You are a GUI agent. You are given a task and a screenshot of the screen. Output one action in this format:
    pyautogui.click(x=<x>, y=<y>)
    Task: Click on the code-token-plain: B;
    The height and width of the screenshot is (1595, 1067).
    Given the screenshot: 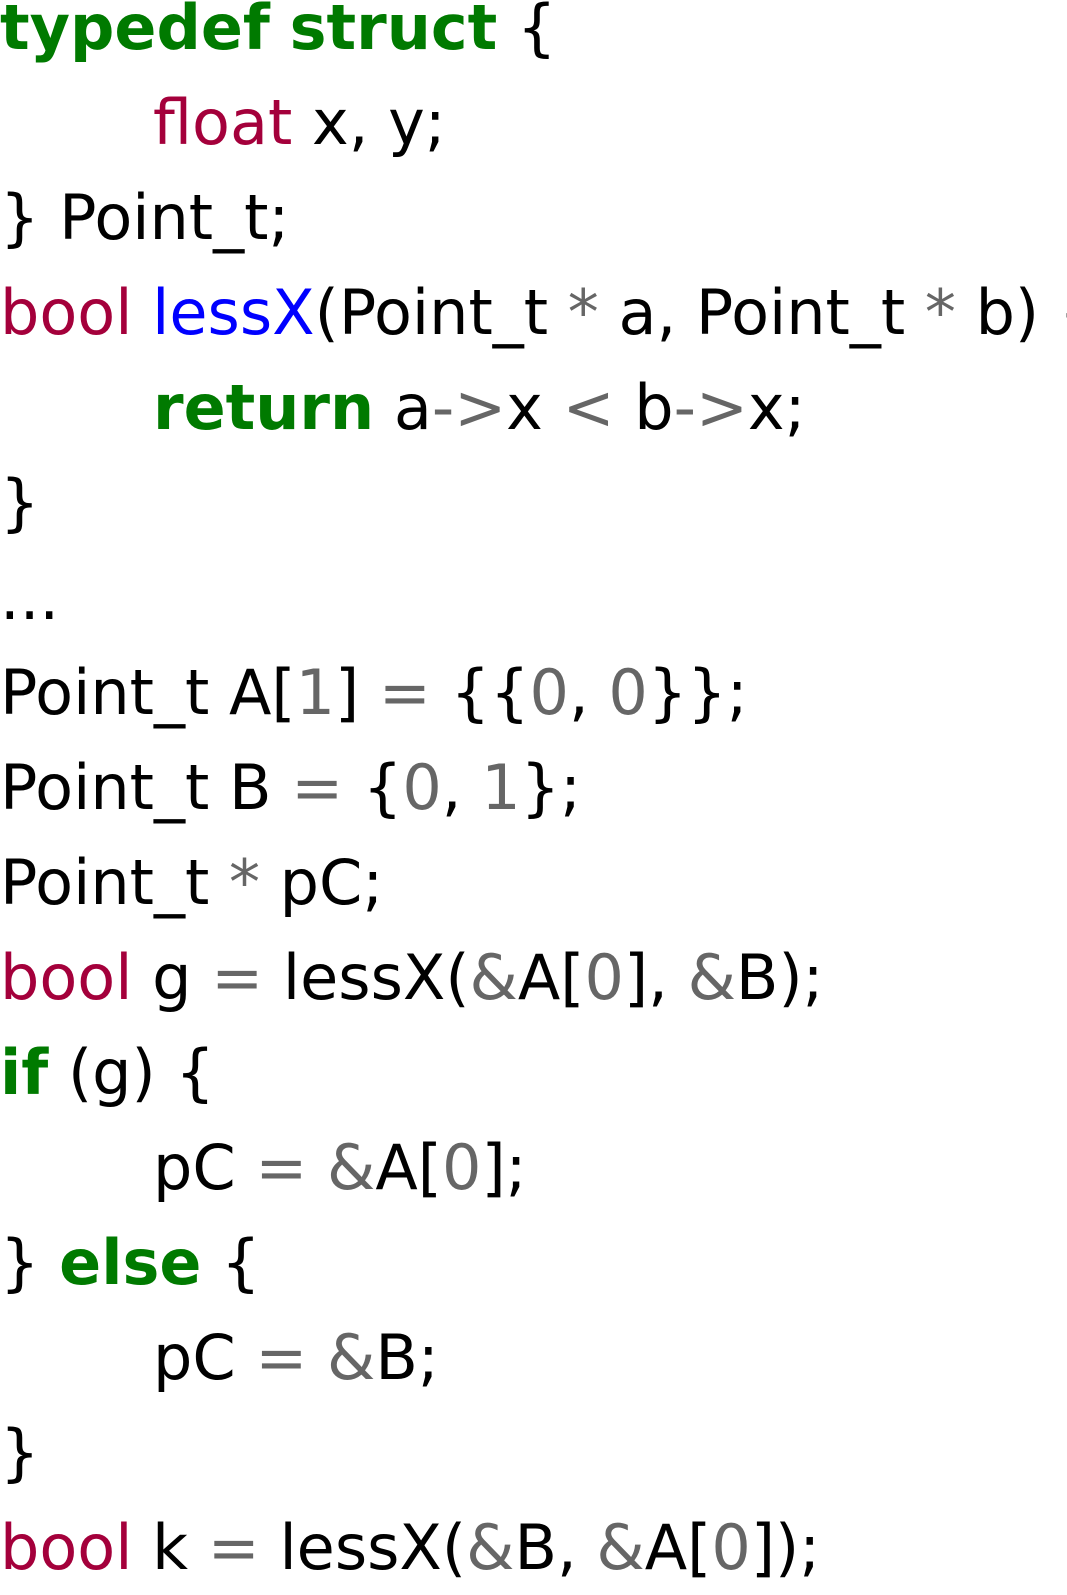 What is the action you would take?
    pyautogui.click(x=407, y=1357)
    